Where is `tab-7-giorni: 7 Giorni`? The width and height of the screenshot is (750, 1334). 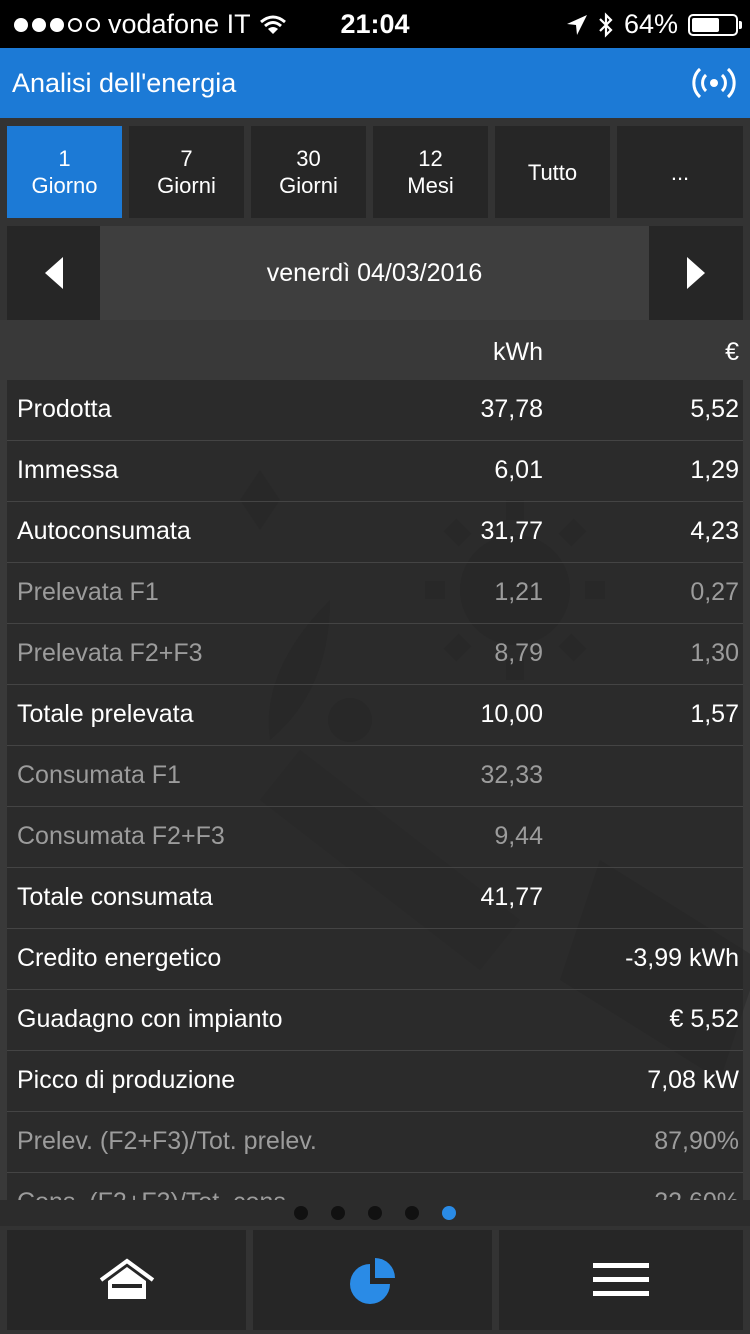 tab-7-giorni: 7 Giorni is located at coordinates (186, 172).